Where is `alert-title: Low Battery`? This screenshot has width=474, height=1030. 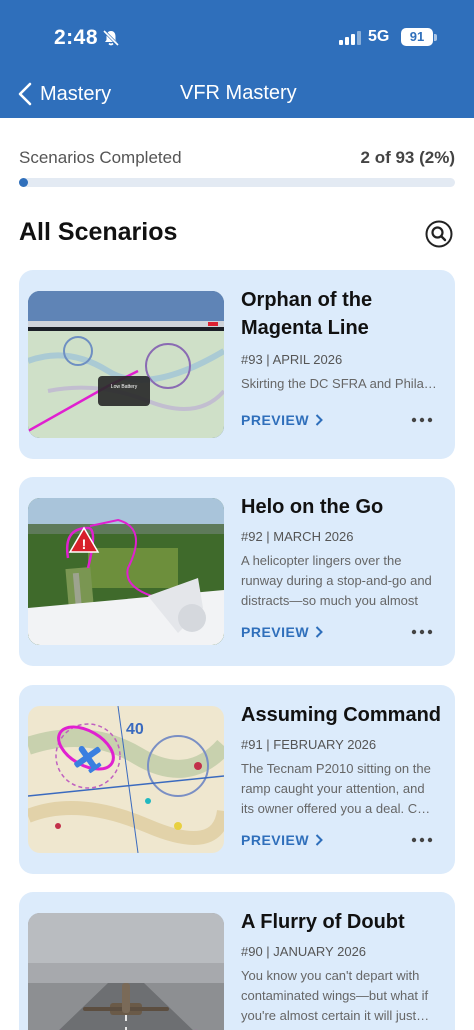 alert-title: Low Battery is located at coordinates (124, 387).